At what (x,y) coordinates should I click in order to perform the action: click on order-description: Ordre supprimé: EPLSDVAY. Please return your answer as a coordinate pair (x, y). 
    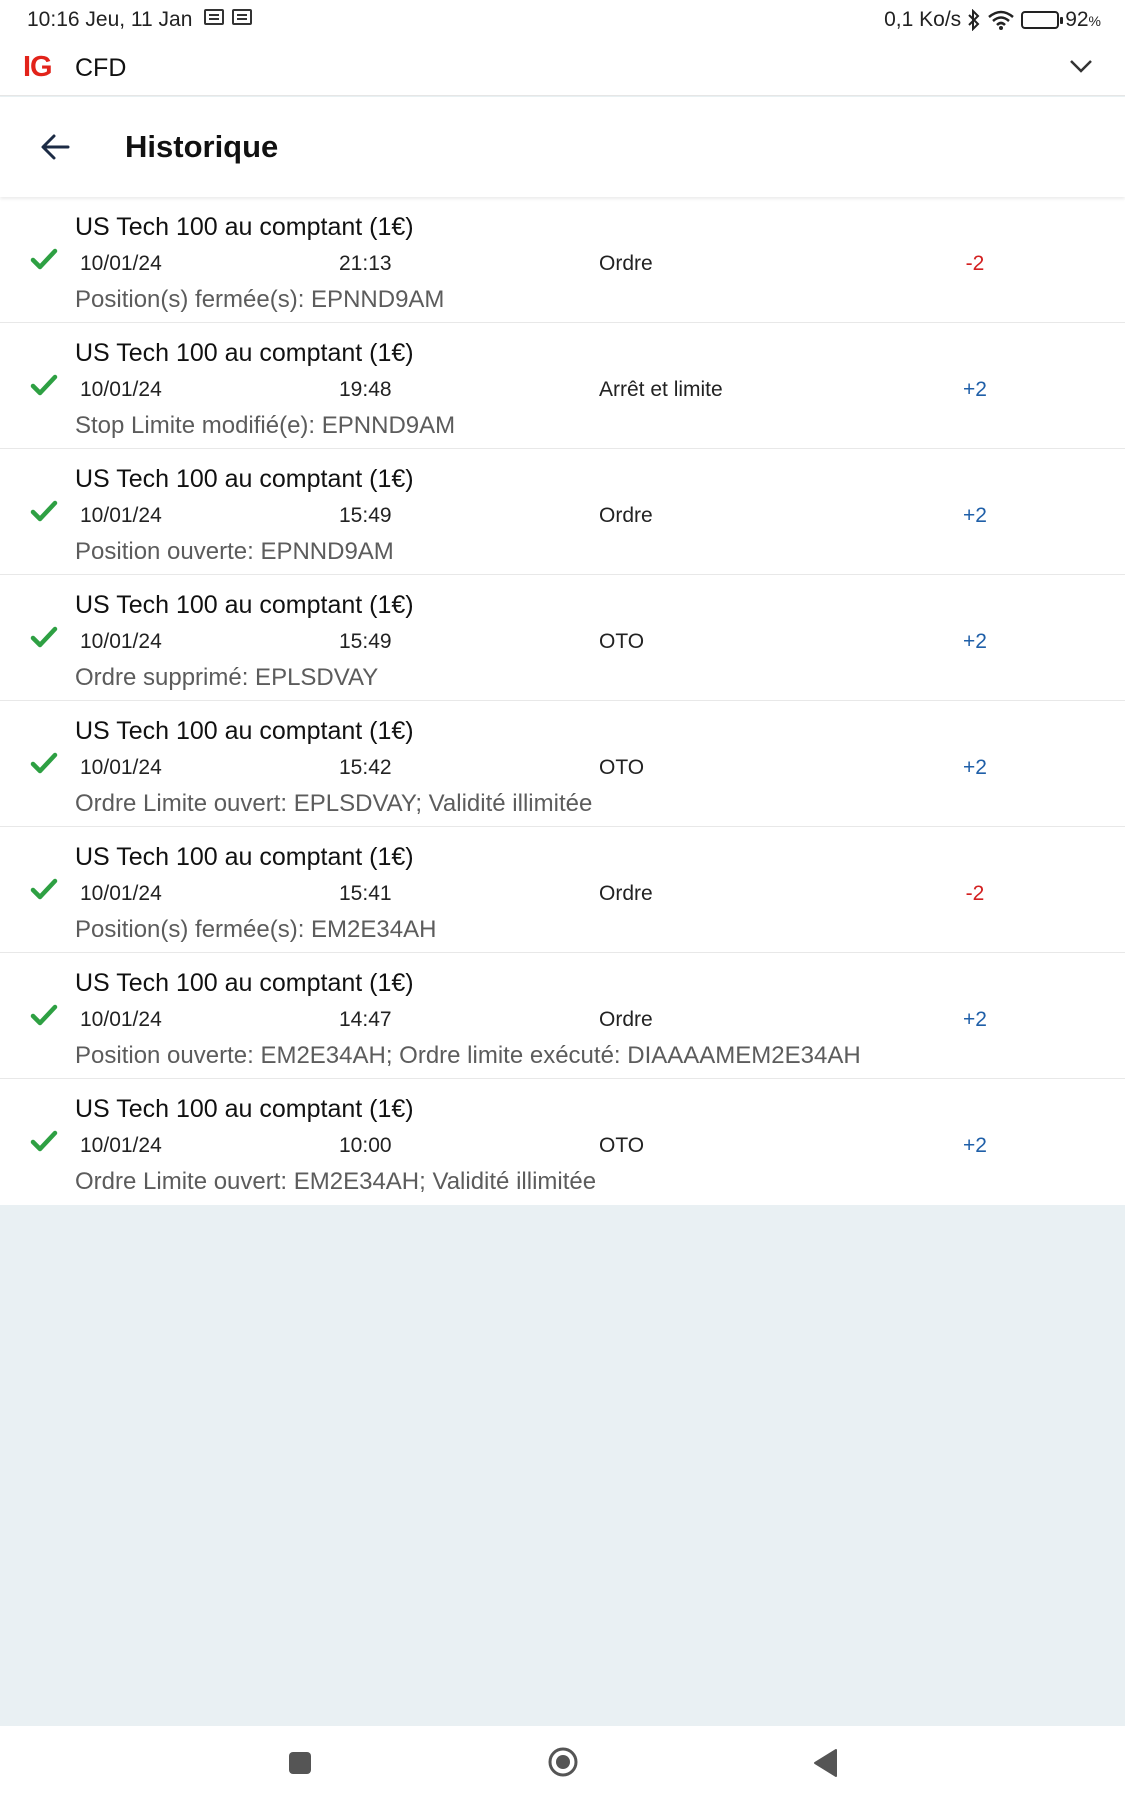
    Looking at the image, I should click on (227, 677).